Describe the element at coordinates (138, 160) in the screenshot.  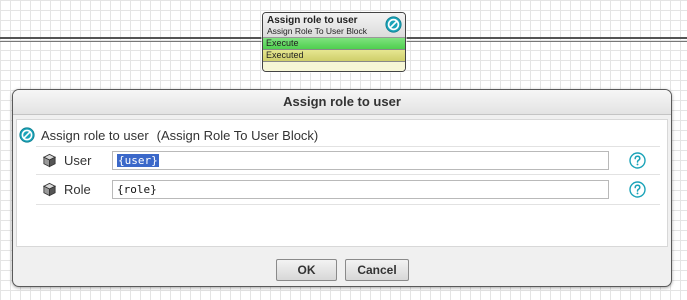
I see `user-input-value: {user}` at that location.